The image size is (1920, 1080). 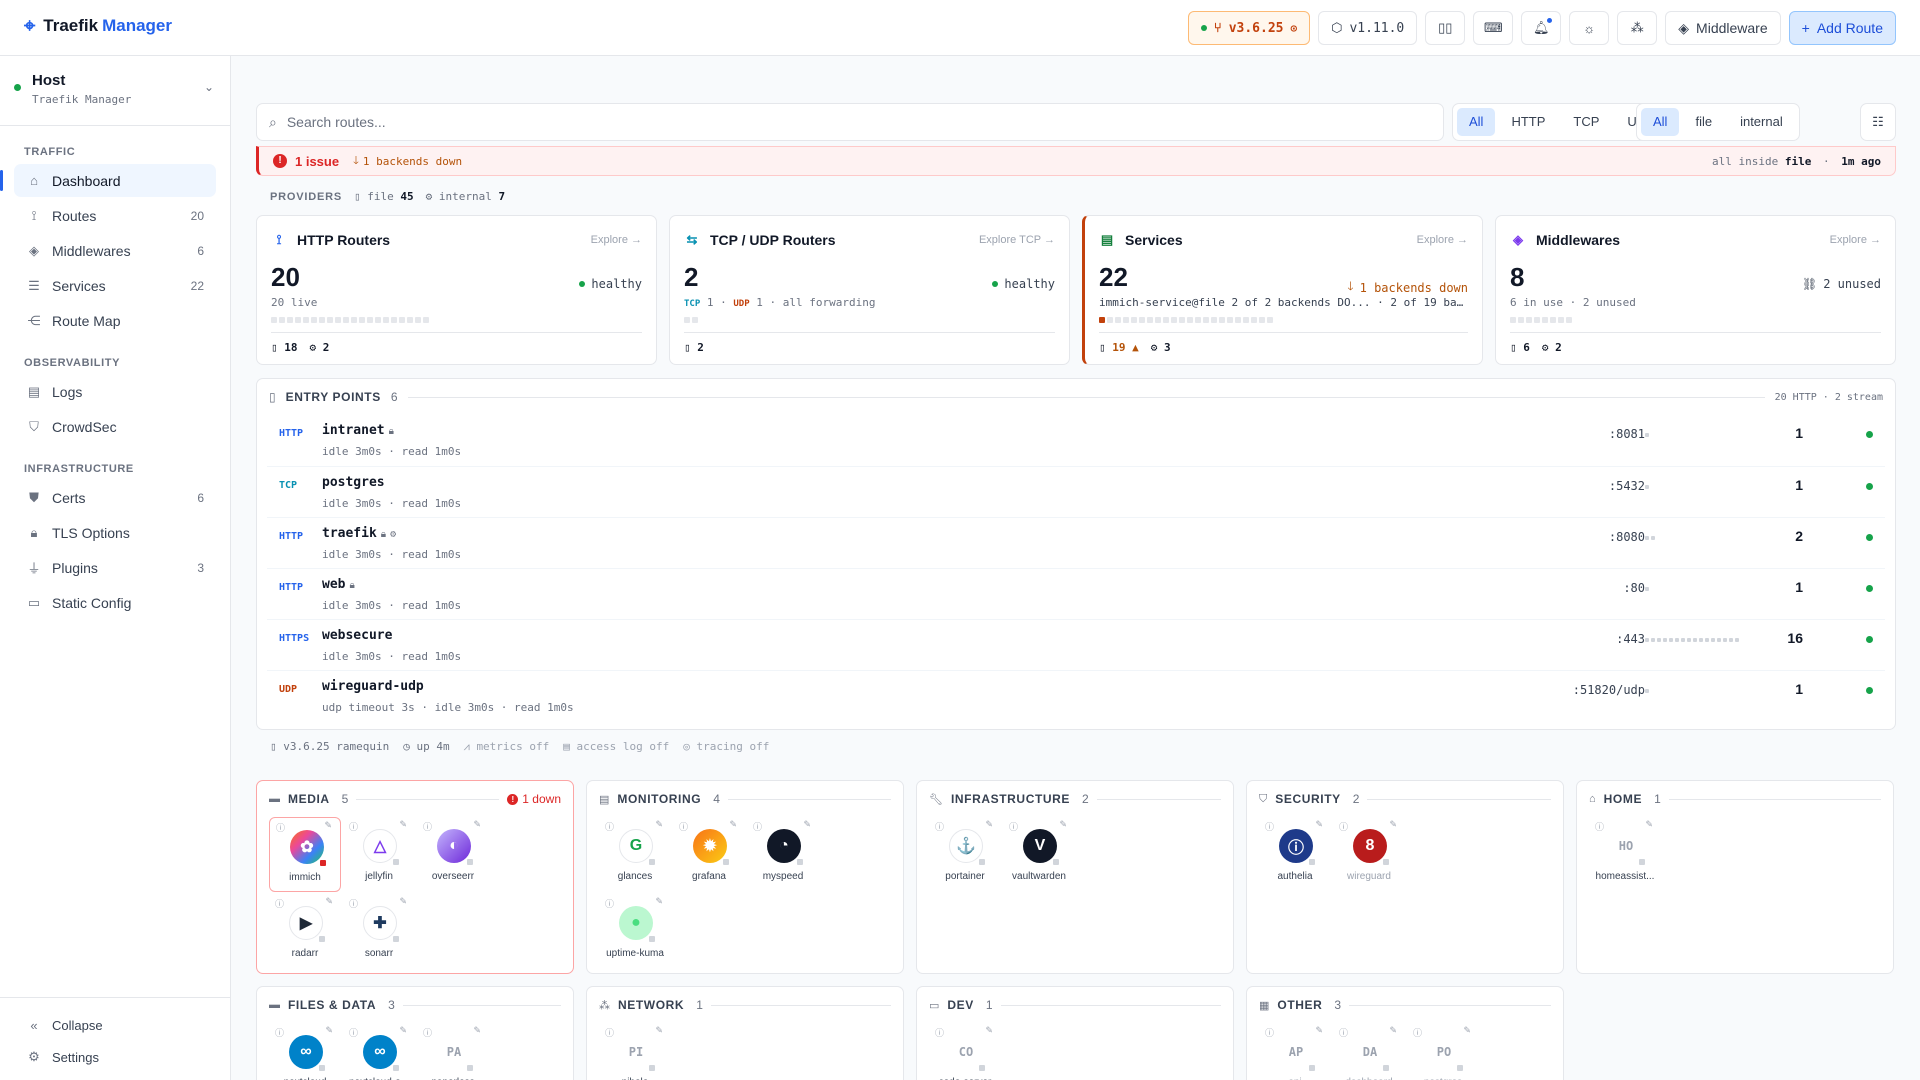 What do you see at coordinates (115, 215) in the screenshot?
I see `sidebar-item-routes: ⟟ Routes 20` at bounding box center [115, 215].